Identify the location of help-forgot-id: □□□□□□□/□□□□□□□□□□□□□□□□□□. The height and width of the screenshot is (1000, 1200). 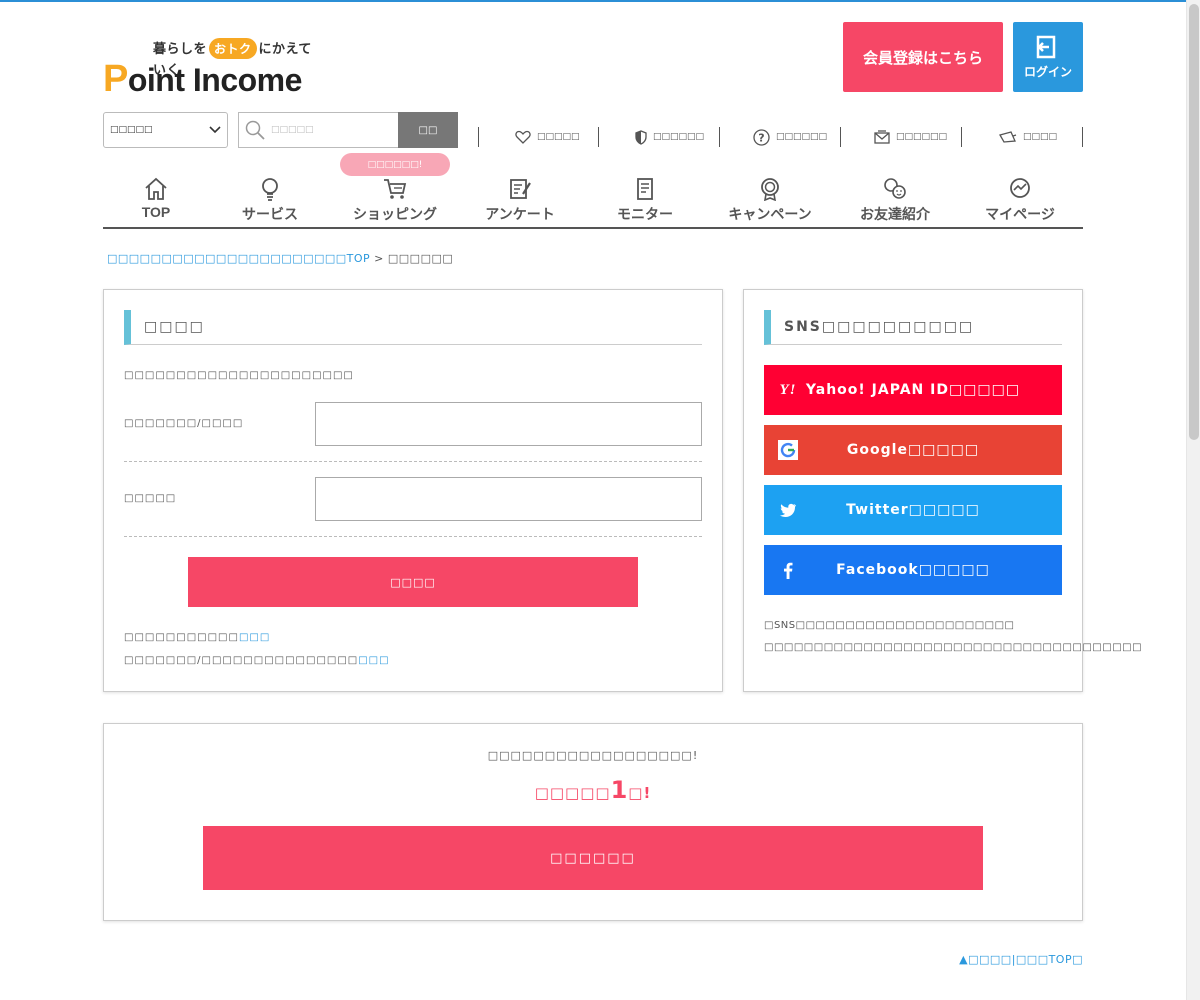
(257, 660).